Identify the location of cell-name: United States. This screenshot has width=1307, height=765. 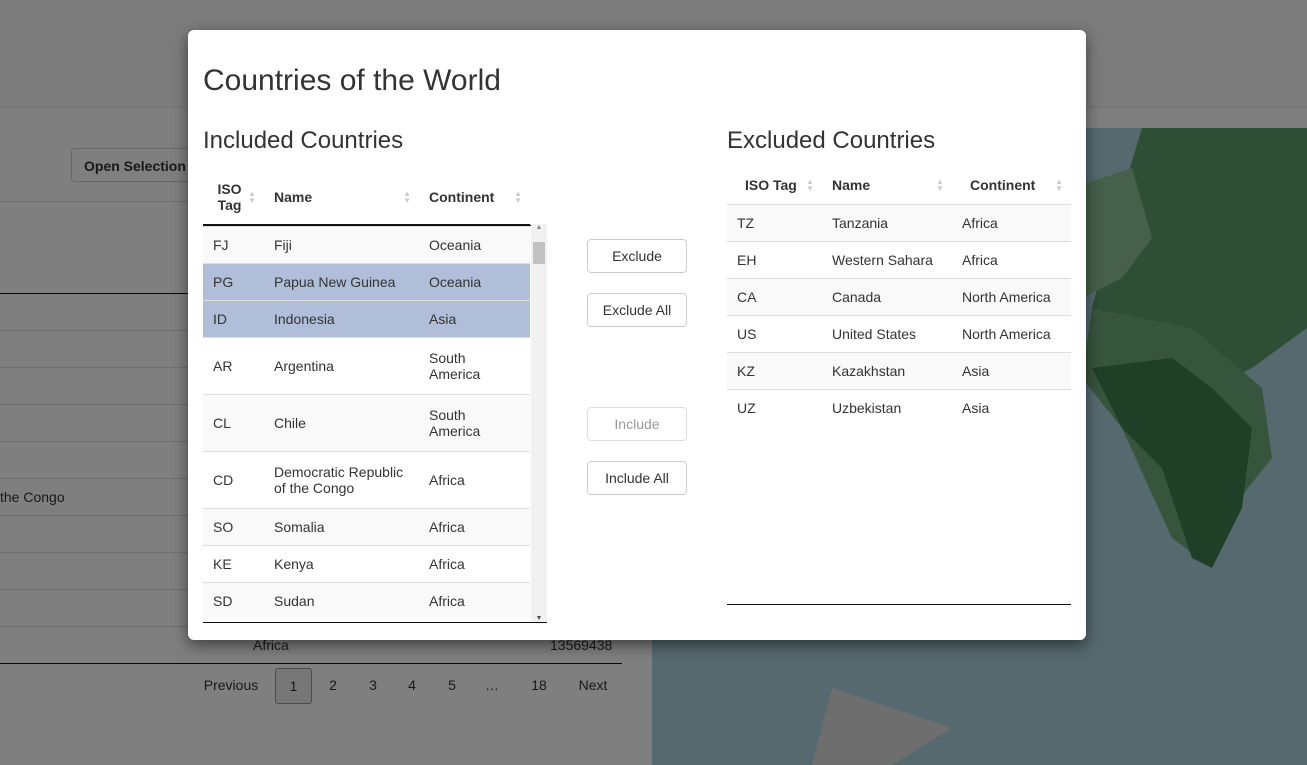
(887, 333).